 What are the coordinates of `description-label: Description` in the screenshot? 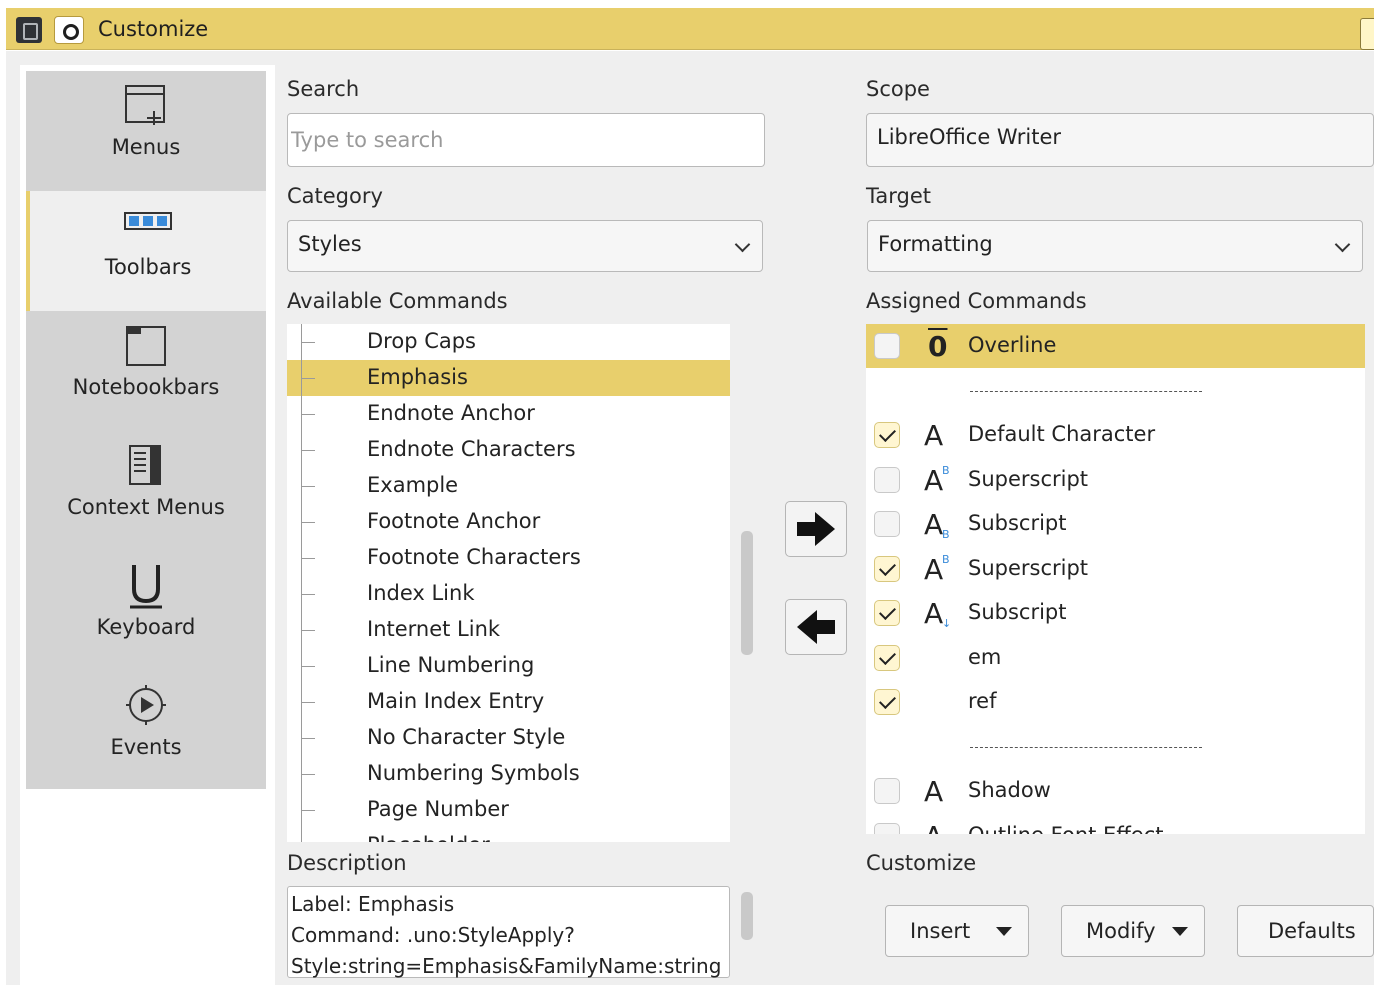 It's located at (347, 863).